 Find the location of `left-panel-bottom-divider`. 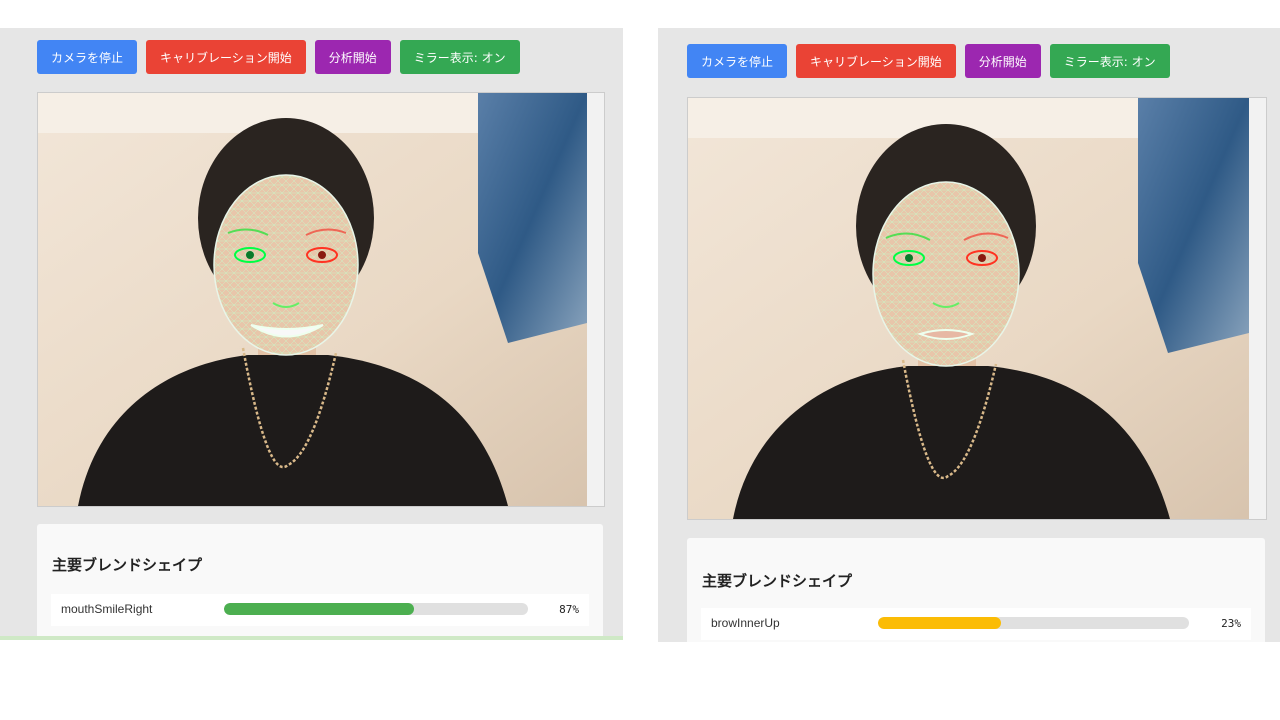

left-panel-bottom-divider is located at coordinates (311, 638).